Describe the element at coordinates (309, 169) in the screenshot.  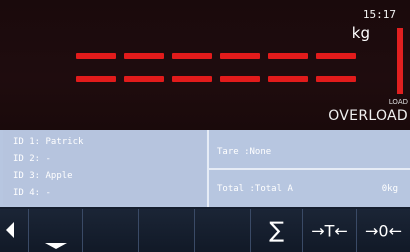
I see `info-divider-horizontal` at that location.